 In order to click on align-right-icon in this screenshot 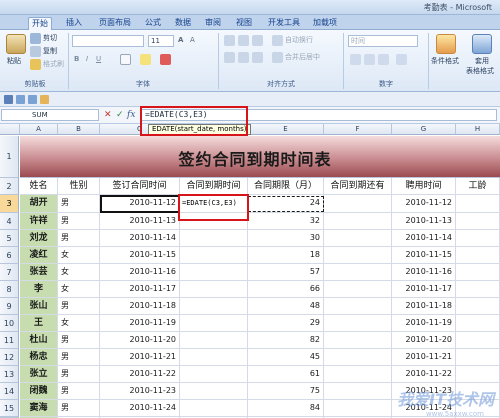, I will do `click(257, 57)`.